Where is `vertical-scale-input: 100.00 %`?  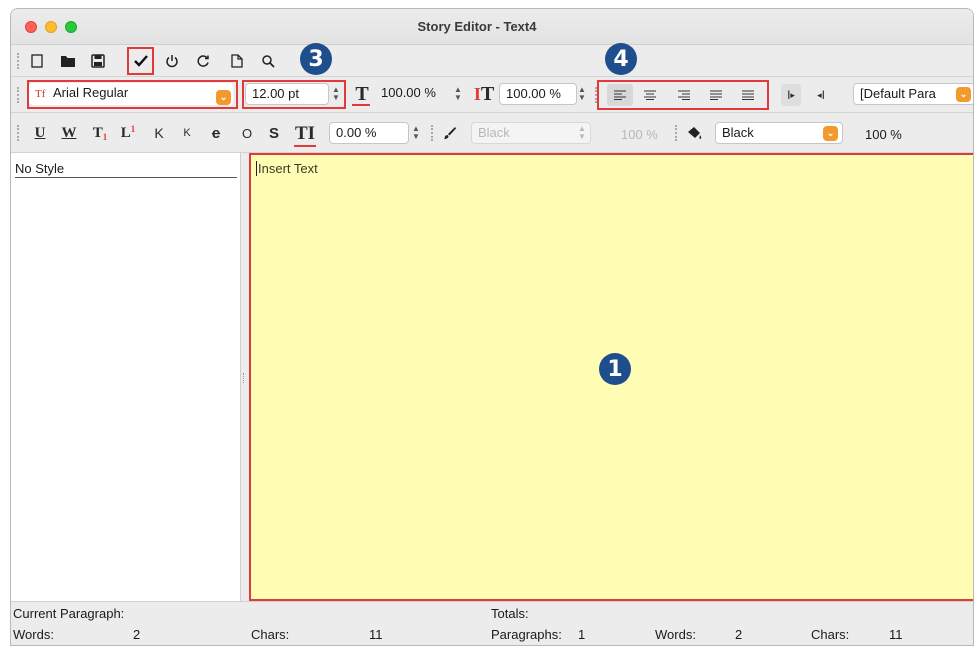
vertical-scale-input: 100.00 % is located at coordinates (538, 94).